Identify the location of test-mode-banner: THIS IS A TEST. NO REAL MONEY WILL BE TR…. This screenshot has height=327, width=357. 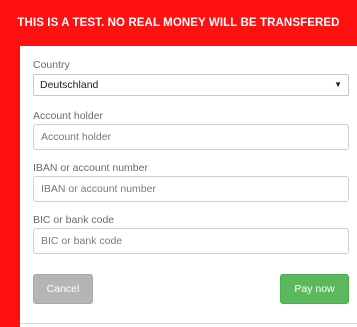
(178, 23).